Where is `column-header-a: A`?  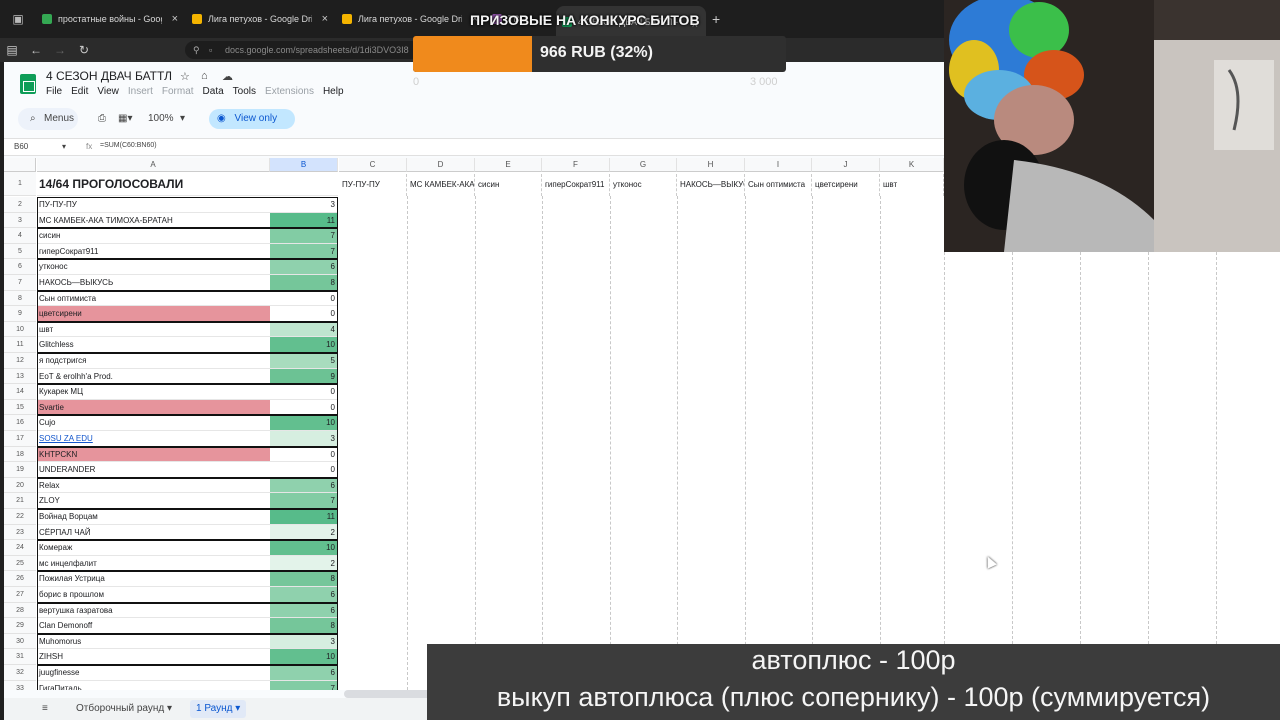
column-header-a: A is located at coordinates (153, 165).